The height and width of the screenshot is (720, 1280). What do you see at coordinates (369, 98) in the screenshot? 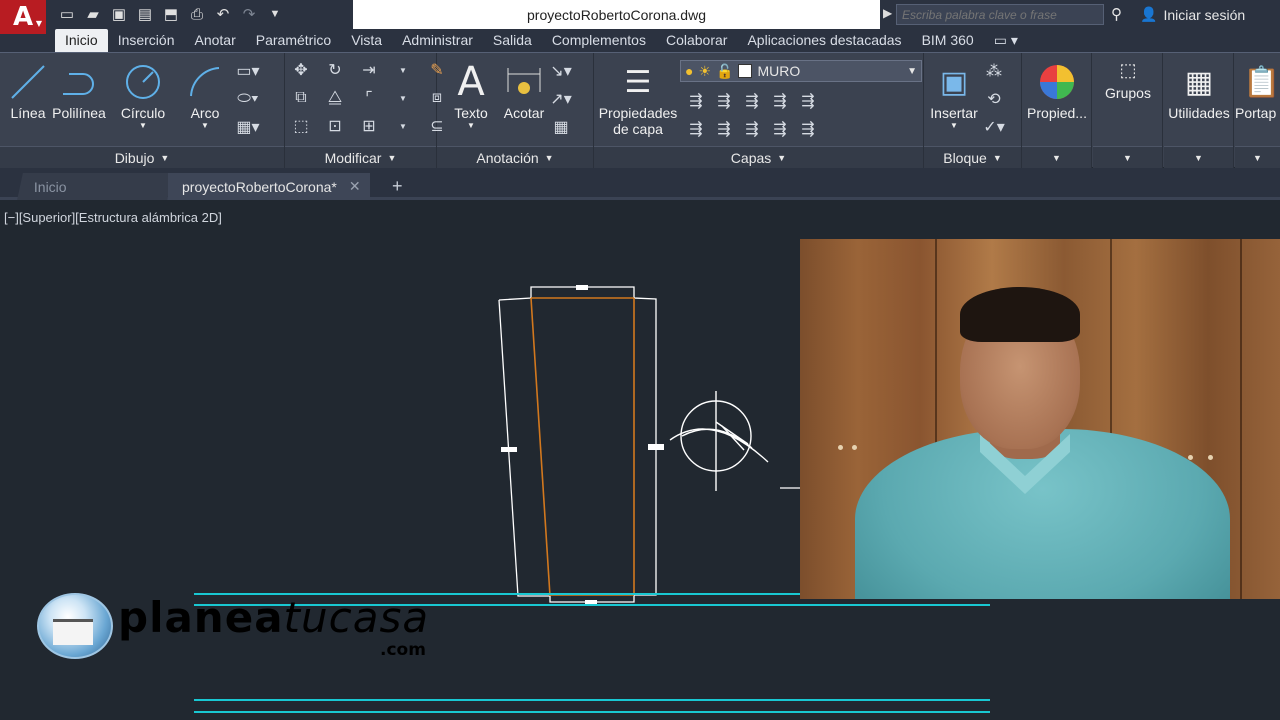
I see `fillet-icon: ⌜` at bounding box center [369, 98].